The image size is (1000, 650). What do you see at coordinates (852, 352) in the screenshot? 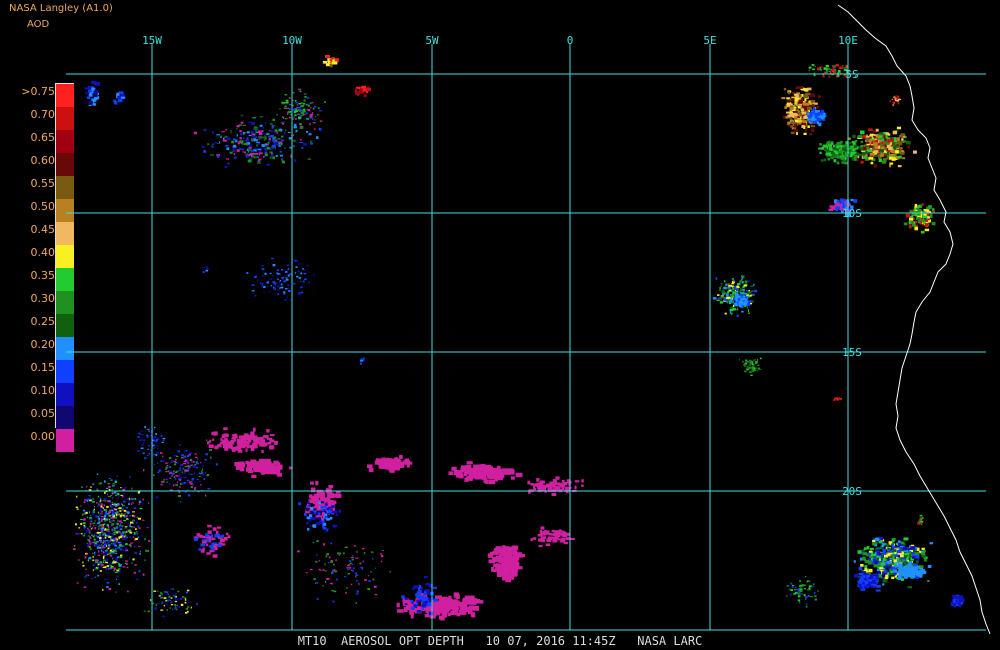
I see `latitude-label: 15S` at bounding box center [852, 352].